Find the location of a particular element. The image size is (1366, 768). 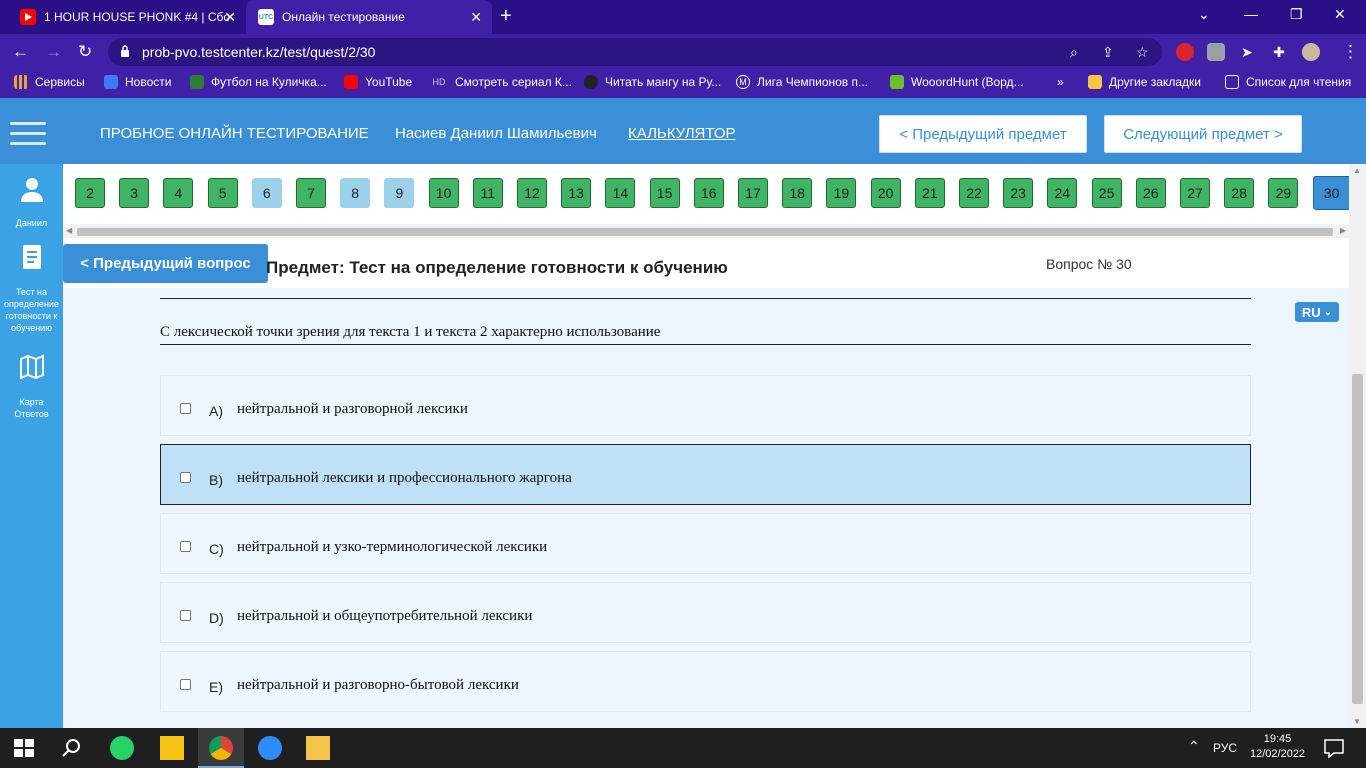

tab-search-icon: ⌄ is located at coordinates (1204, 14).